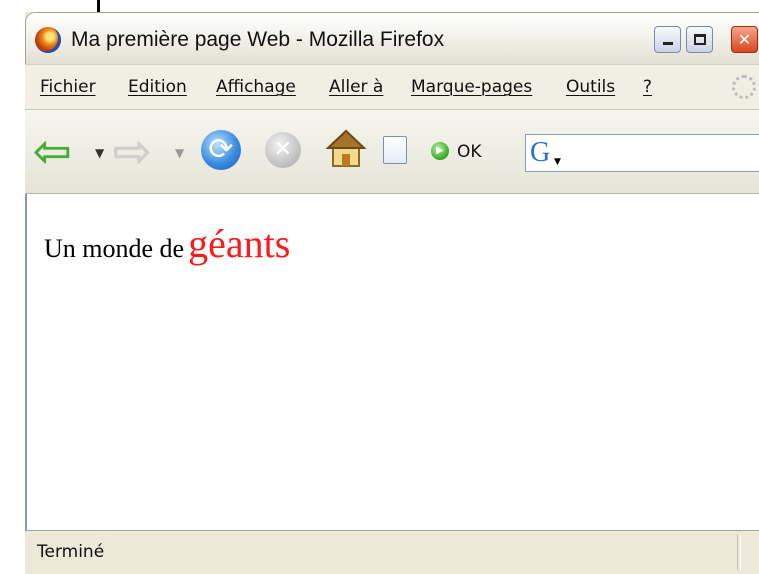 This screenshot has height=574, width=759. What do you see at coordinates (99, 153) in the screenshot?
I see `back-dropdown-icon: ▼` at bounding box center [99, 153].